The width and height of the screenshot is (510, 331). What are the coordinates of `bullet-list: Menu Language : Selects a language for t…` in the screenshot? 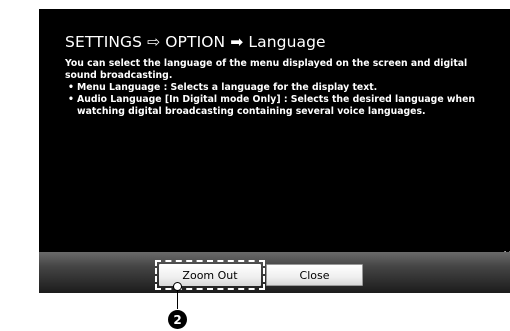 It's located at (275, 100).